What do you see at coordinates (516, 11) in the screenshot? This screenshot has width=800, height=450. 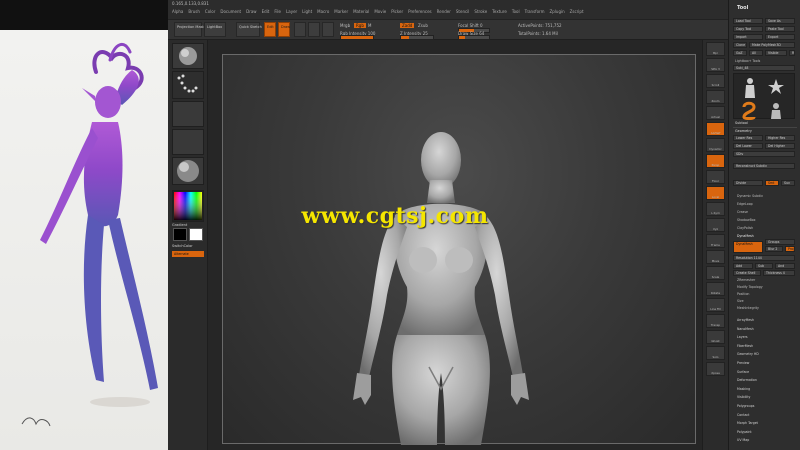 I see `menu-tool: Tool` at bounding box center [516, 11].